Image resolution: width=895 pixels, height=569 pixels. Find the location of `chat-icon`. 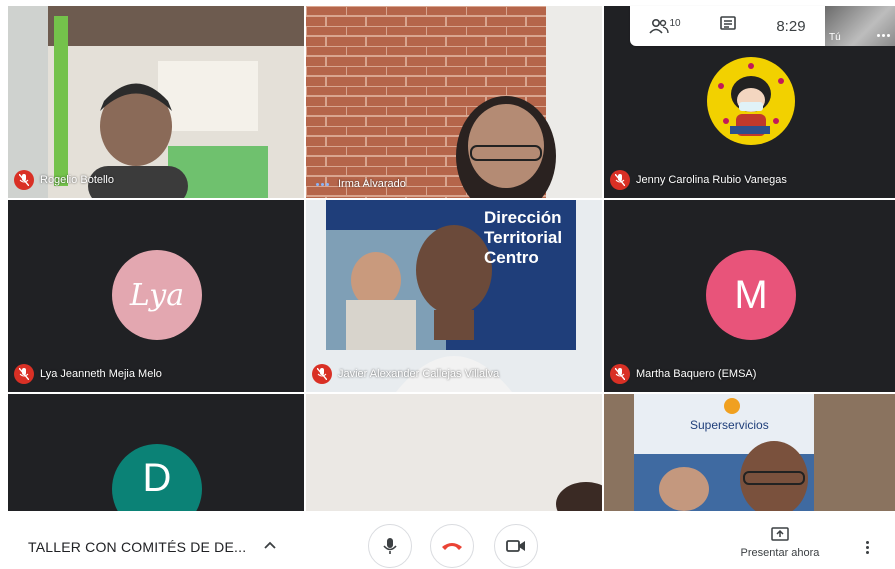

chat-icon is located at coordinates (728, 23).